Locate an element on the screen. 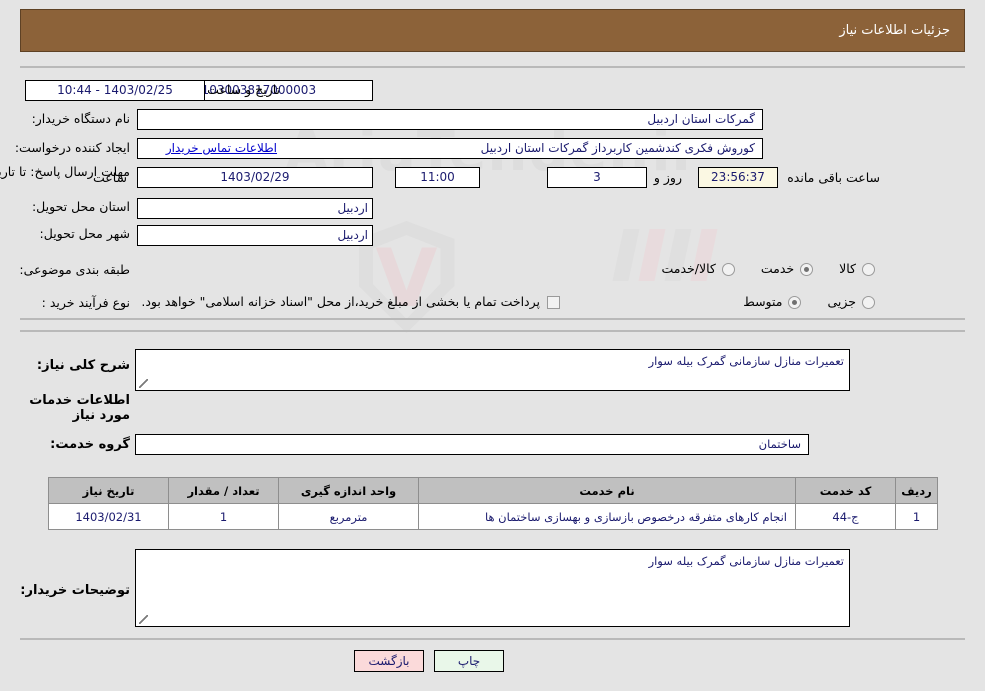 Image resolution: width=985 pixels, height=691 pixels. table-col-header-4: تعداد / مقدار is located at coordinates (223, 490).